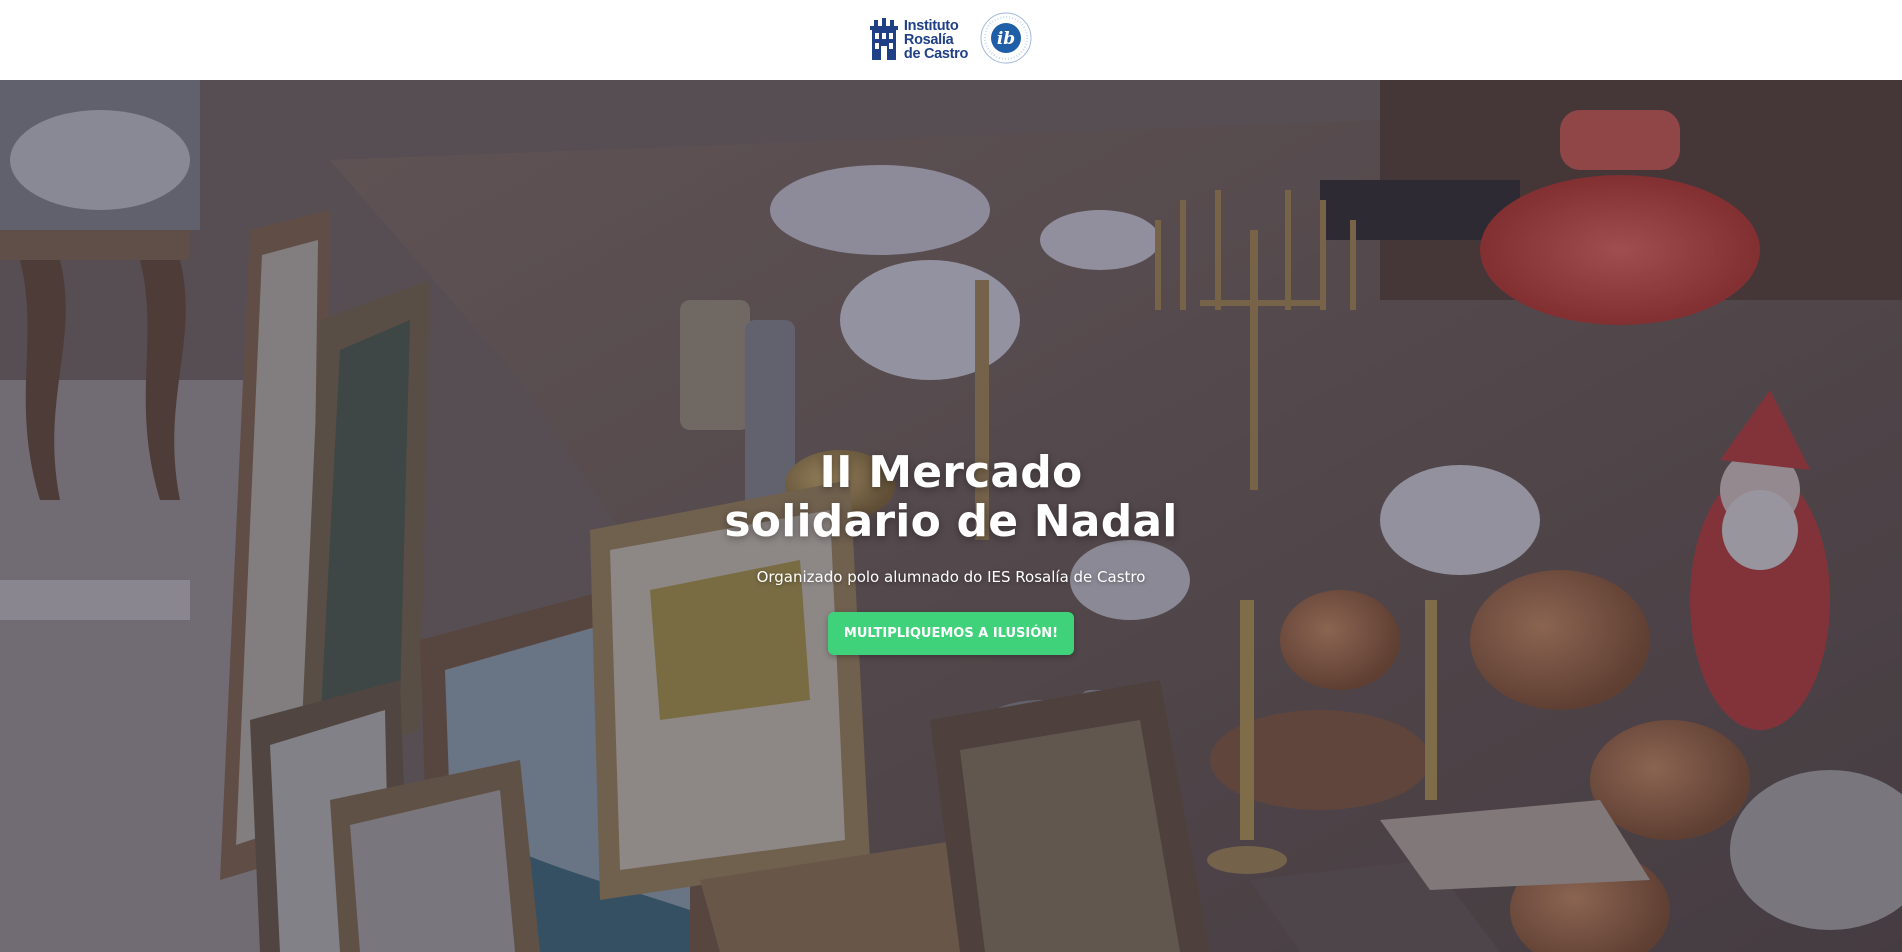 This screenshot has height=952, width=1902. What do you see at coordinates (951, 472) in the screenshot?
I see `hero-title-line-1: II Mercado` at bounding box center [951, 472].